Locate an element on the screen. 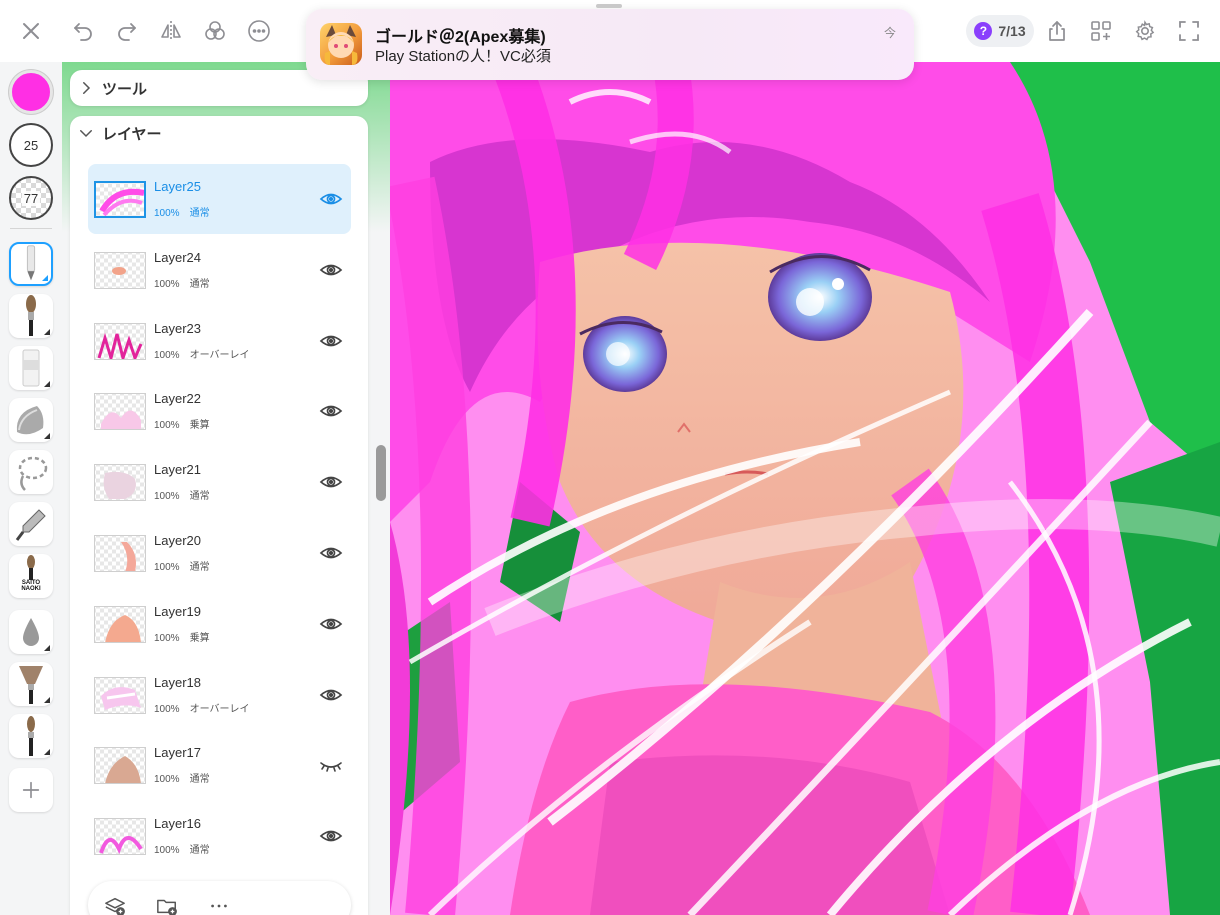 This screenshot has width=1220, height=915. layer-toolbar is located at coordinates (219, 898).